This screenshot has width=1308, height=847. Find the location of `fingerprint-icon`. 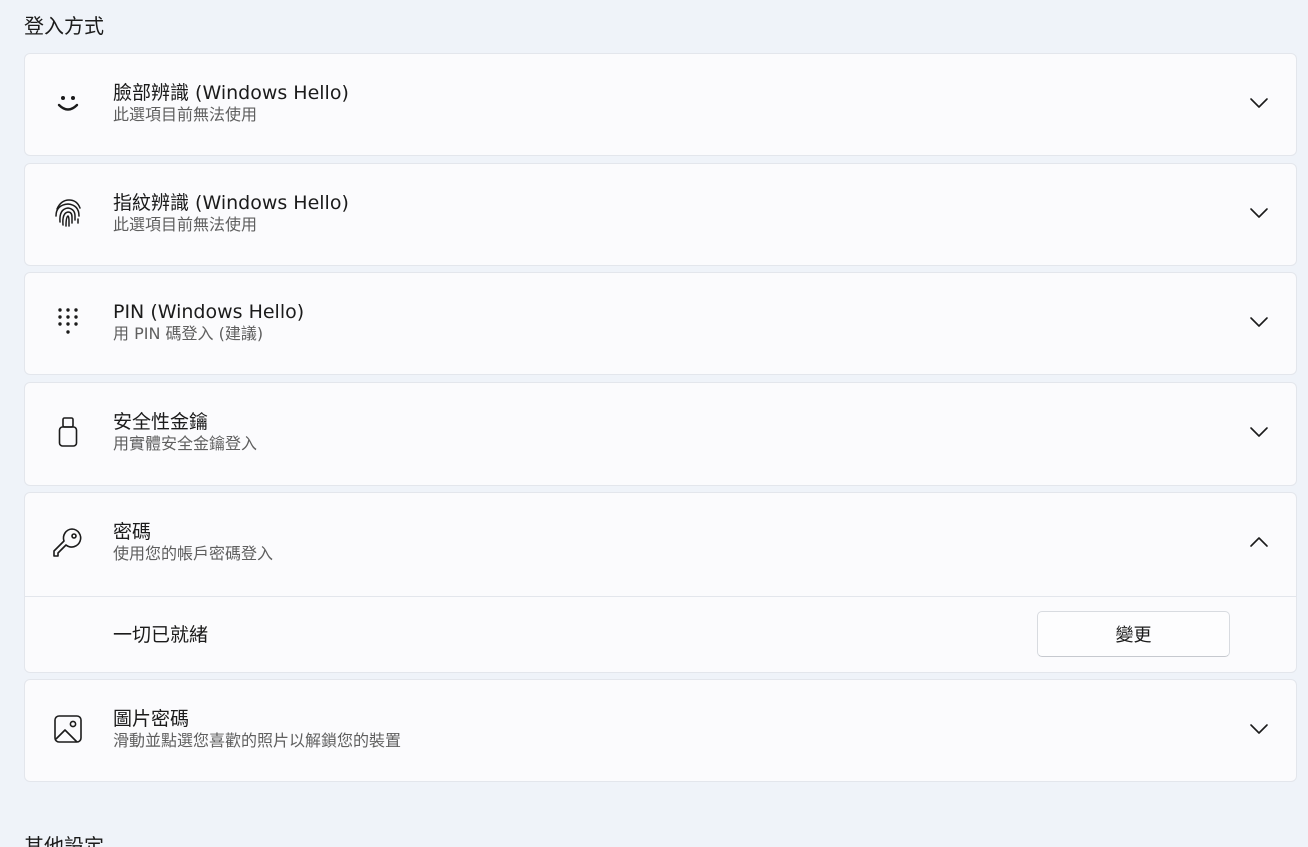

fingerprint-icon is located at coordinates (68, 213).